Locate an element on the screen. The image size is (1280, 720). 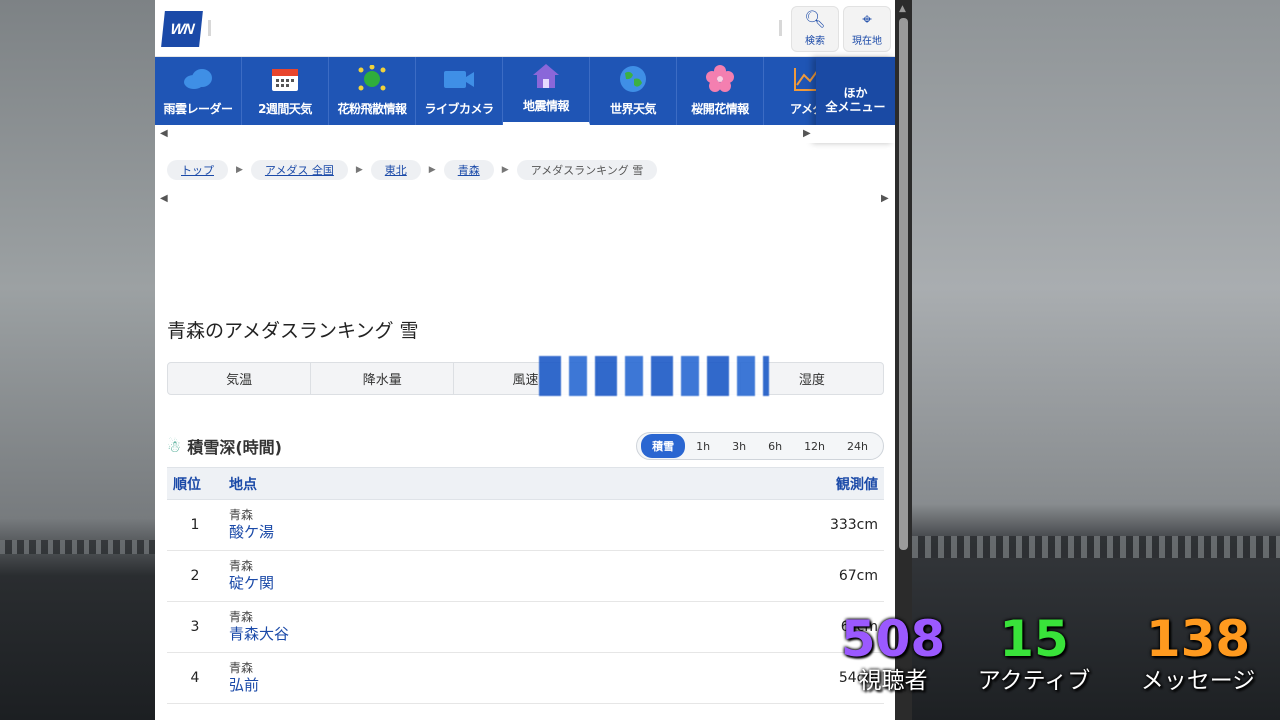
carousel-right-icon: ▶ is located at coordinates (885, 198).